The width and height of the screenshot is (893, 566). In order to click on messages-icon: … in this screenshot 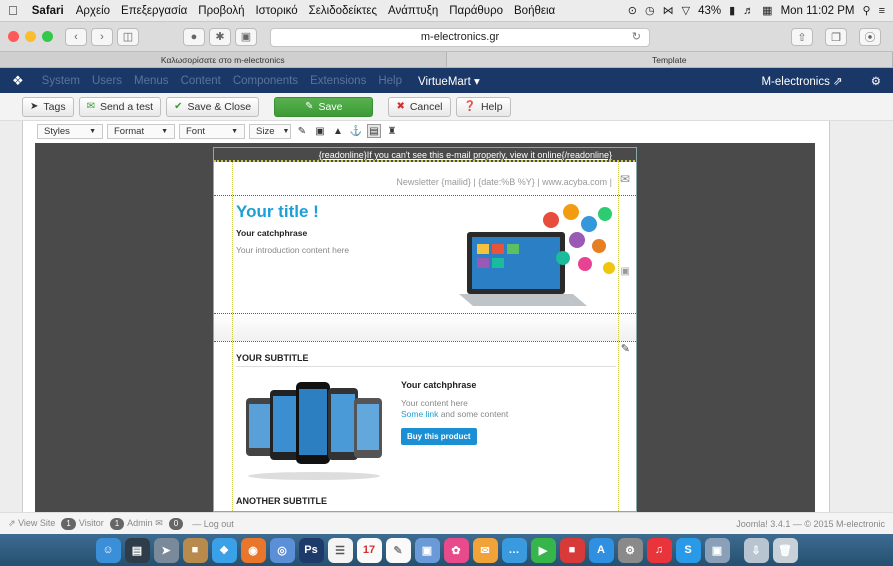, I will do `click(514, 550)`.